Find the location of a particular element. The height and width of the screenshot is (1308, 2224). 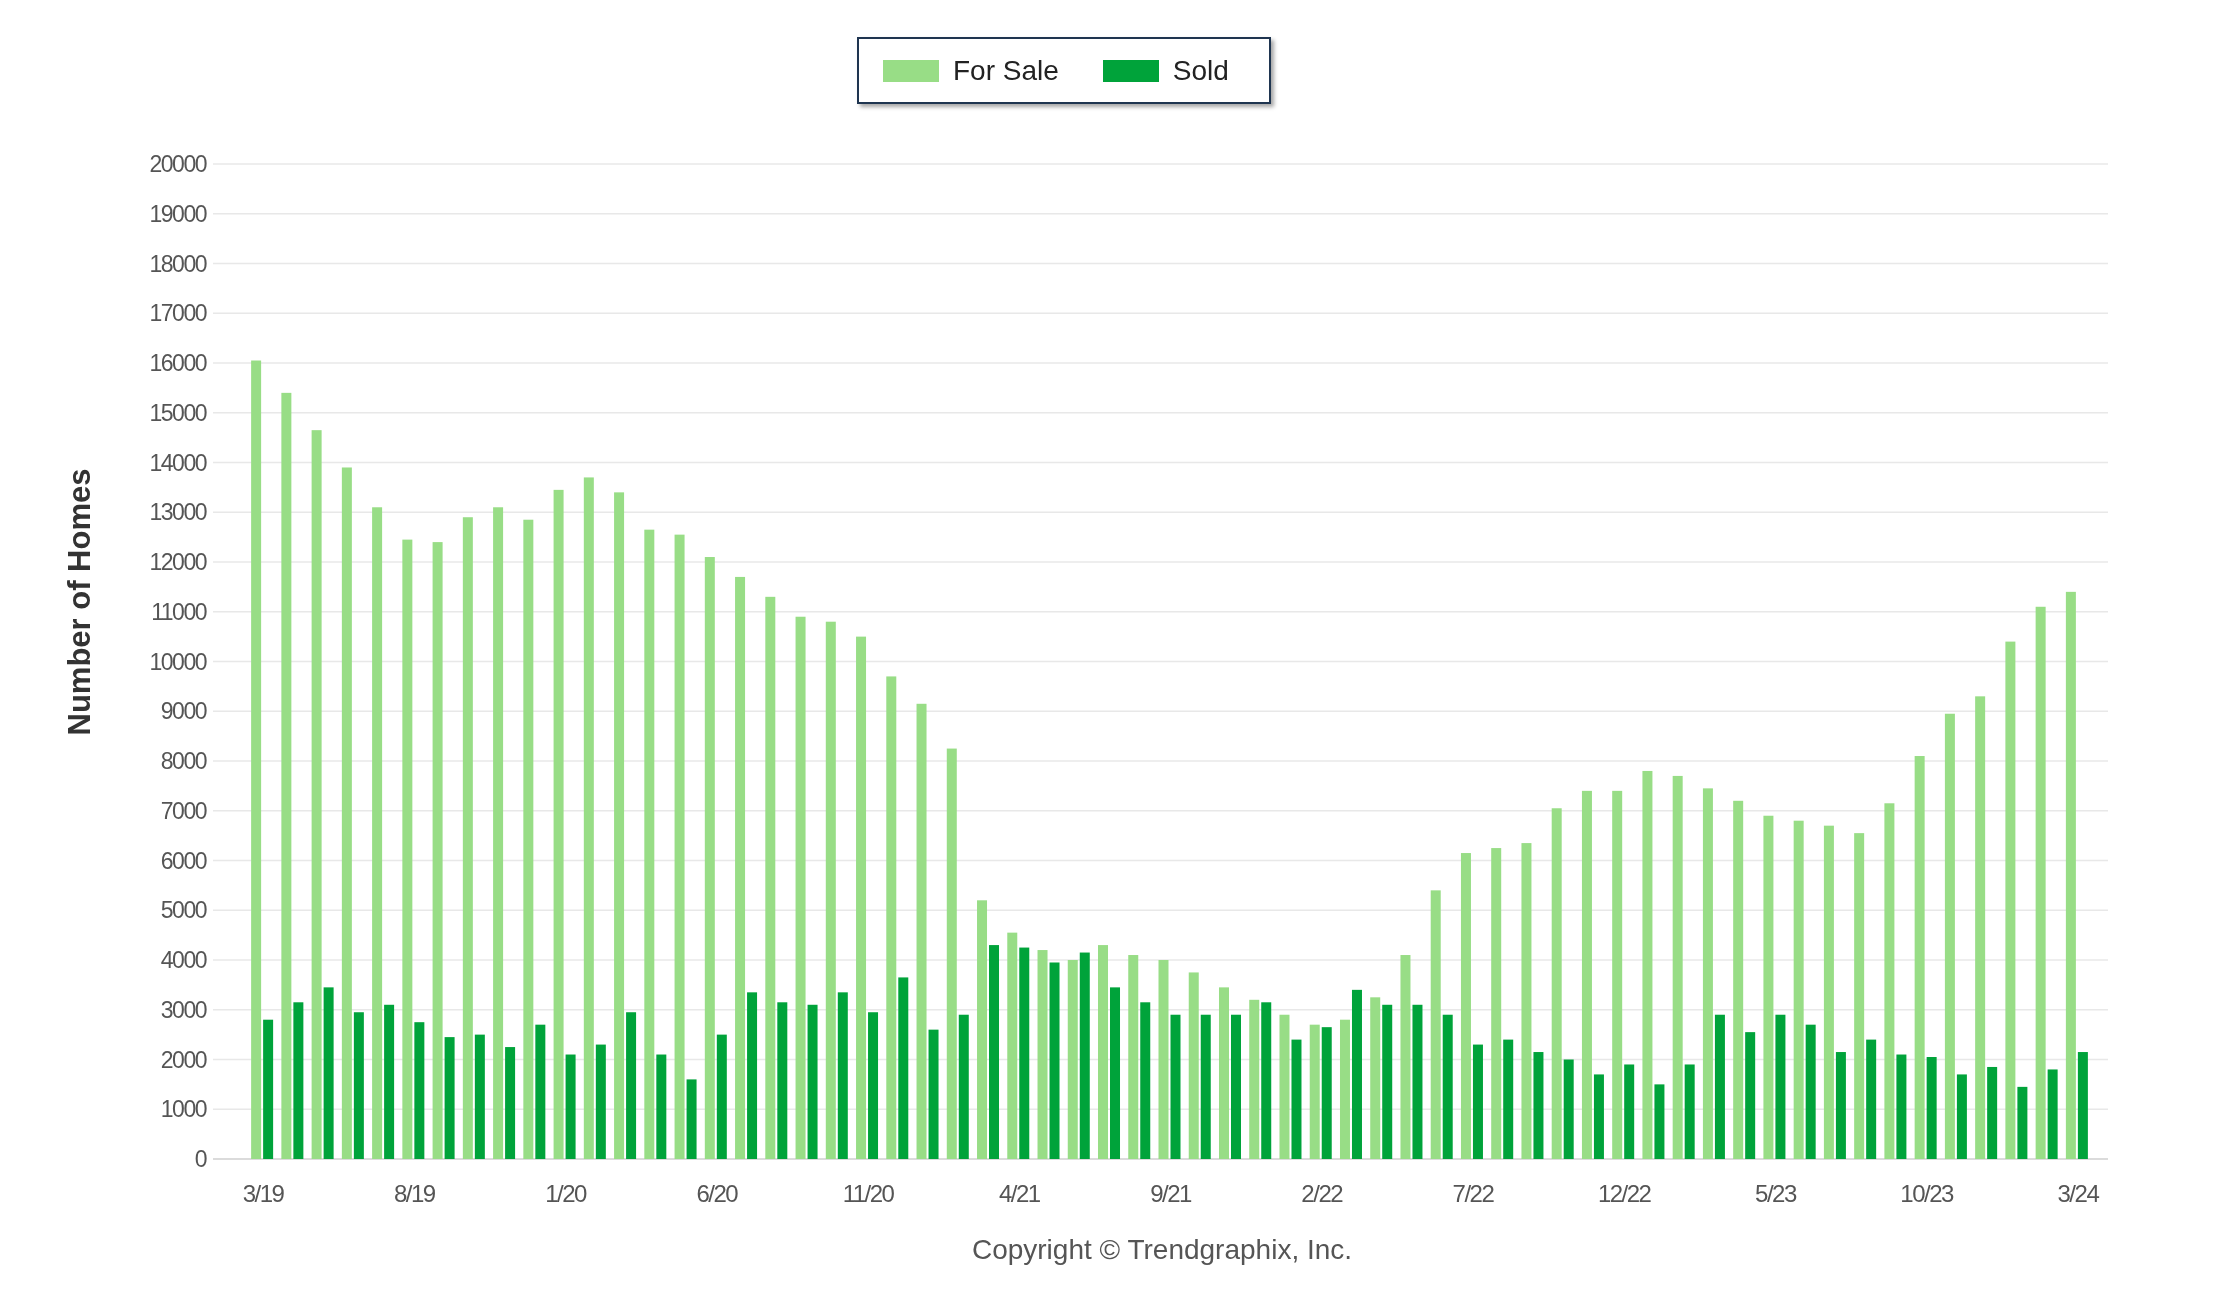

axis-title: Number of Homes is located at coordinates (80, 602).